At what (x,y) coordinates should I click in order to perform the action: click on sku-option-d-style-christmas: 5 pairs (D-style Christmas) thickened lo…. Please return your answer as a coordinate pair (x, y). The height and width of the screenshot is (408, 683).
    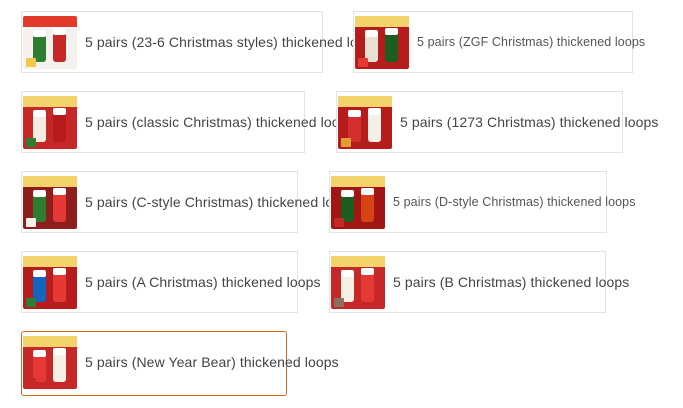
    Looking at the image, I should click on (482, 202).